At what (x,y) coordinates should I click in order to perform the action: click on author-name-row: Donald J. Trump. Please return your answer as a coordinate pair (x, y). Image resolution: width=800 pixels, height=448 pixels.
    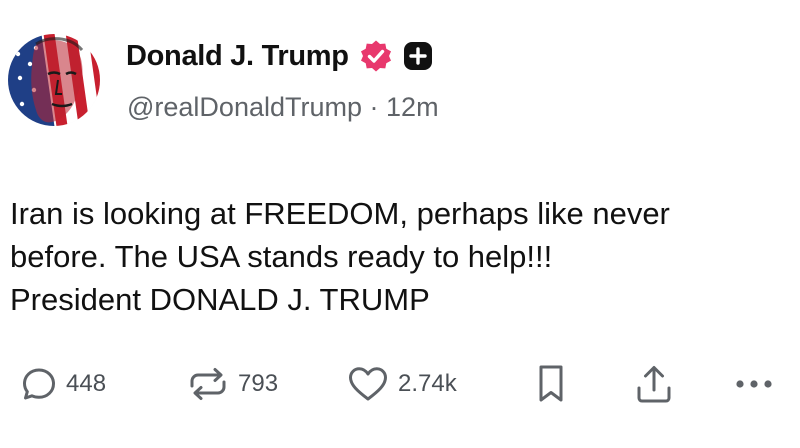
    Looking at the image, I should click on (279, 56).